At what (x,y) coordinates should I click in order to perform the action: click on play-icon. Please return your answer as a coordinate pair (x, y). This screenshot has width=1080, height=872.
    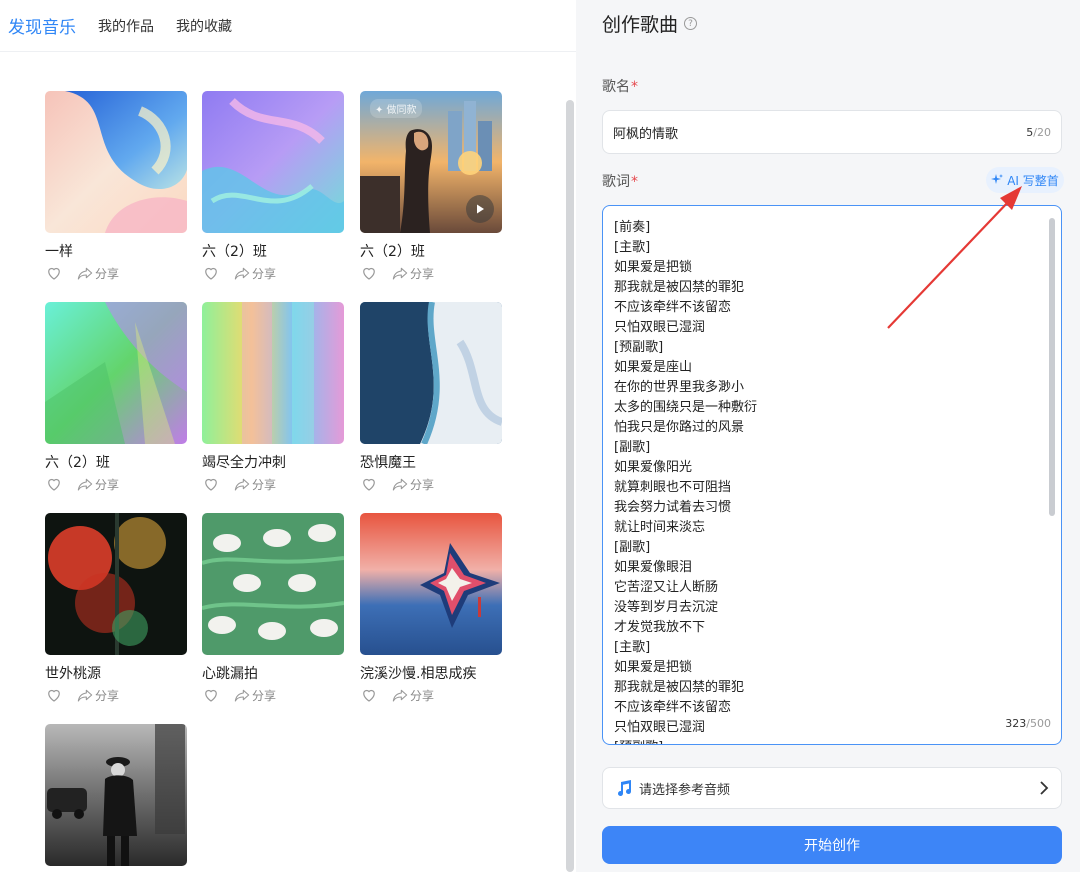
    Looking at the image, I should click on (480, 209).